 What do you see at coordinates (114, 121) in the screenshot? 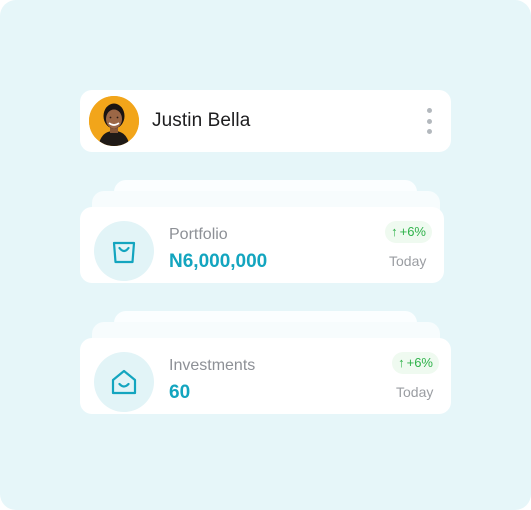
I see `avatar` at bounding box center [114, 121].